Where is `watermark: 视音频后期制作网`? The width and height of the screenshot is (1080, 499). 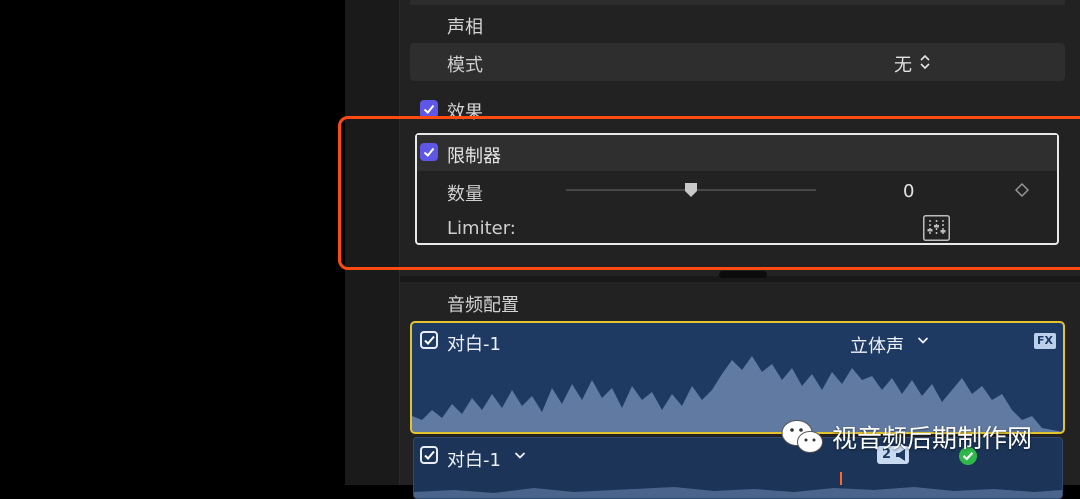
watermark: 视音频后期制作网 is located at coordinates (906, 437).